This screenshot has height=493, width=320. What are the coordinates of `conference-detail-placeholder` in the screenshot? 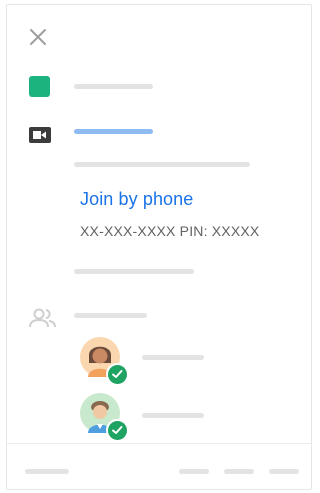 It's located at (162, 164).